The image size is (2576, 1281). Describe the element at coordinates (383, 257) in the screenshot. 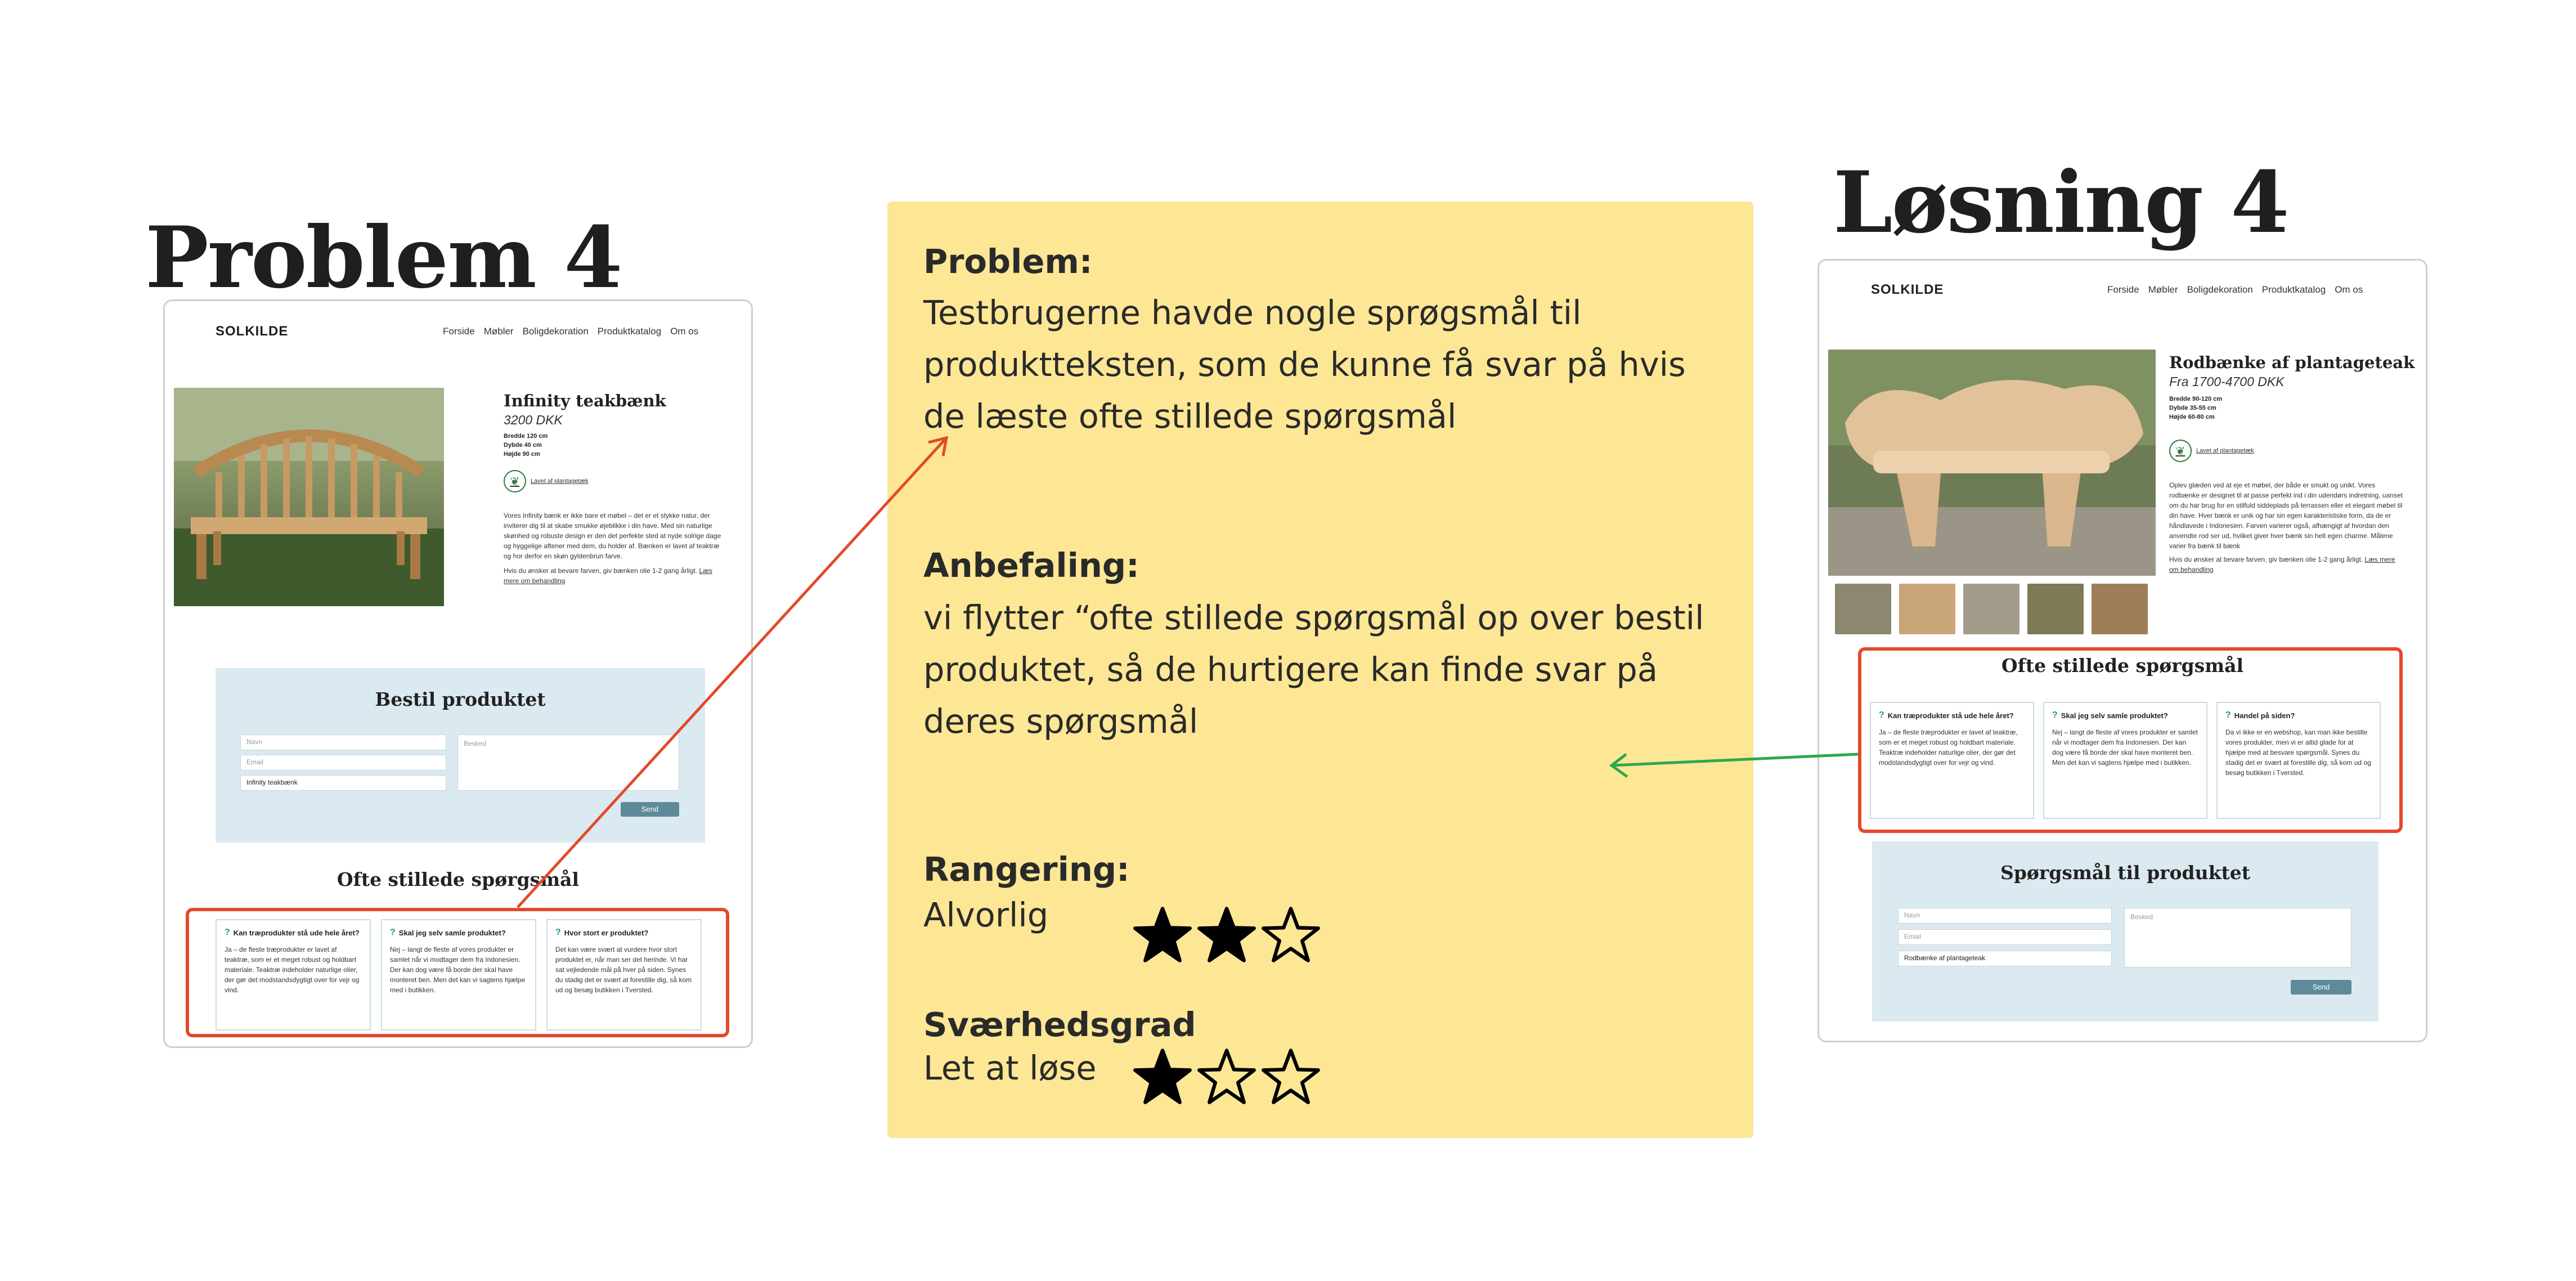

I see `problem-heading: Problem 4` at that location.